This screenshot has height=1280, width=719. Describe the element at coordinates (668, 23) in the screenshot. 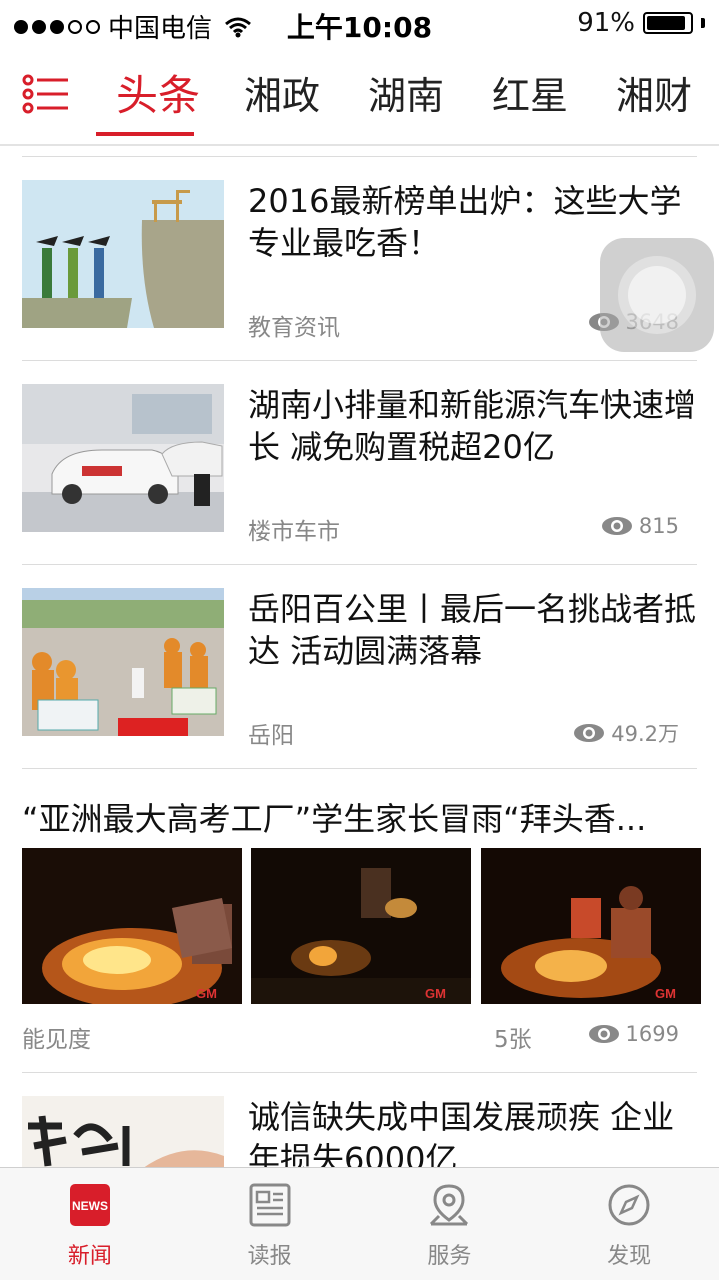

I see `battery-icon` at that location.